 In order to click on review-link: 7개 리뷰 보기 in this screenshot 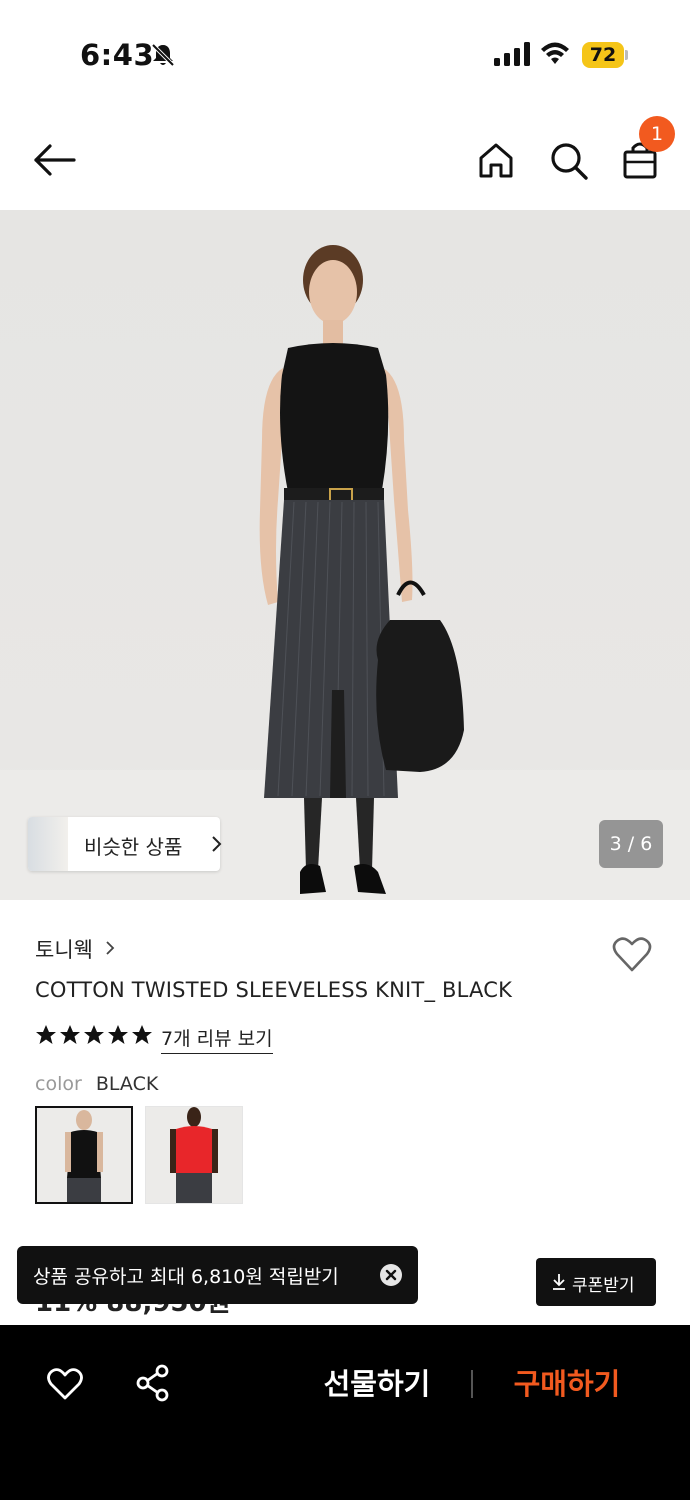, I will do `click(217, 1039)`.